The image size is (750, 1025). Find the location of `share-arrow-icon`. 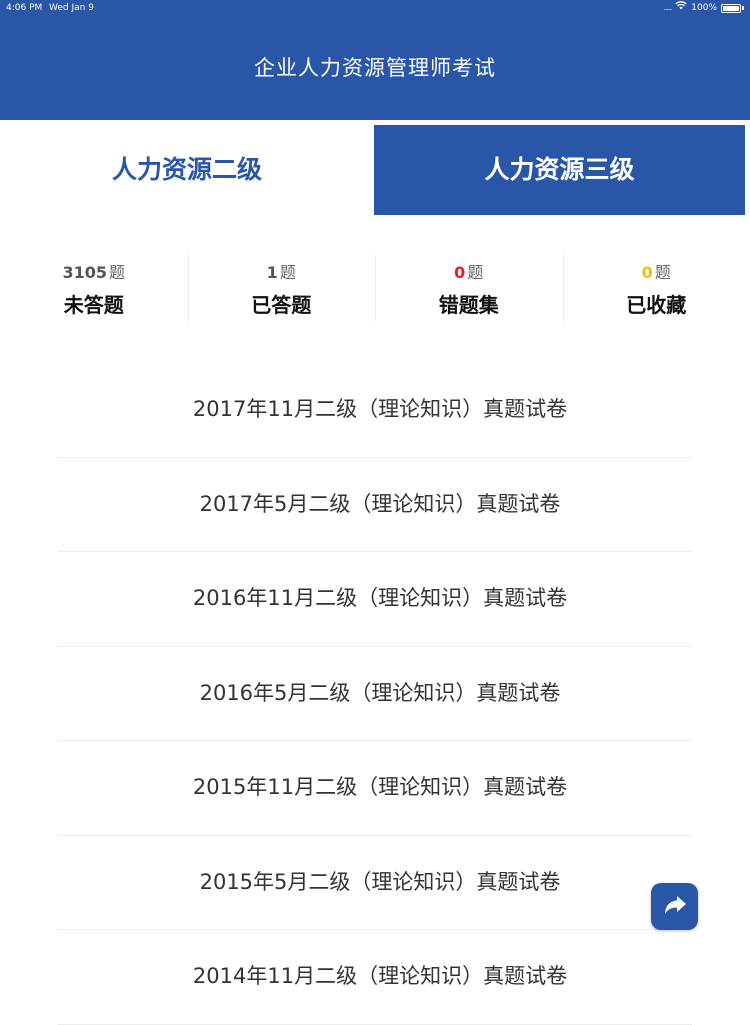

share-arrow-icon is located at coordinates (675, 907).